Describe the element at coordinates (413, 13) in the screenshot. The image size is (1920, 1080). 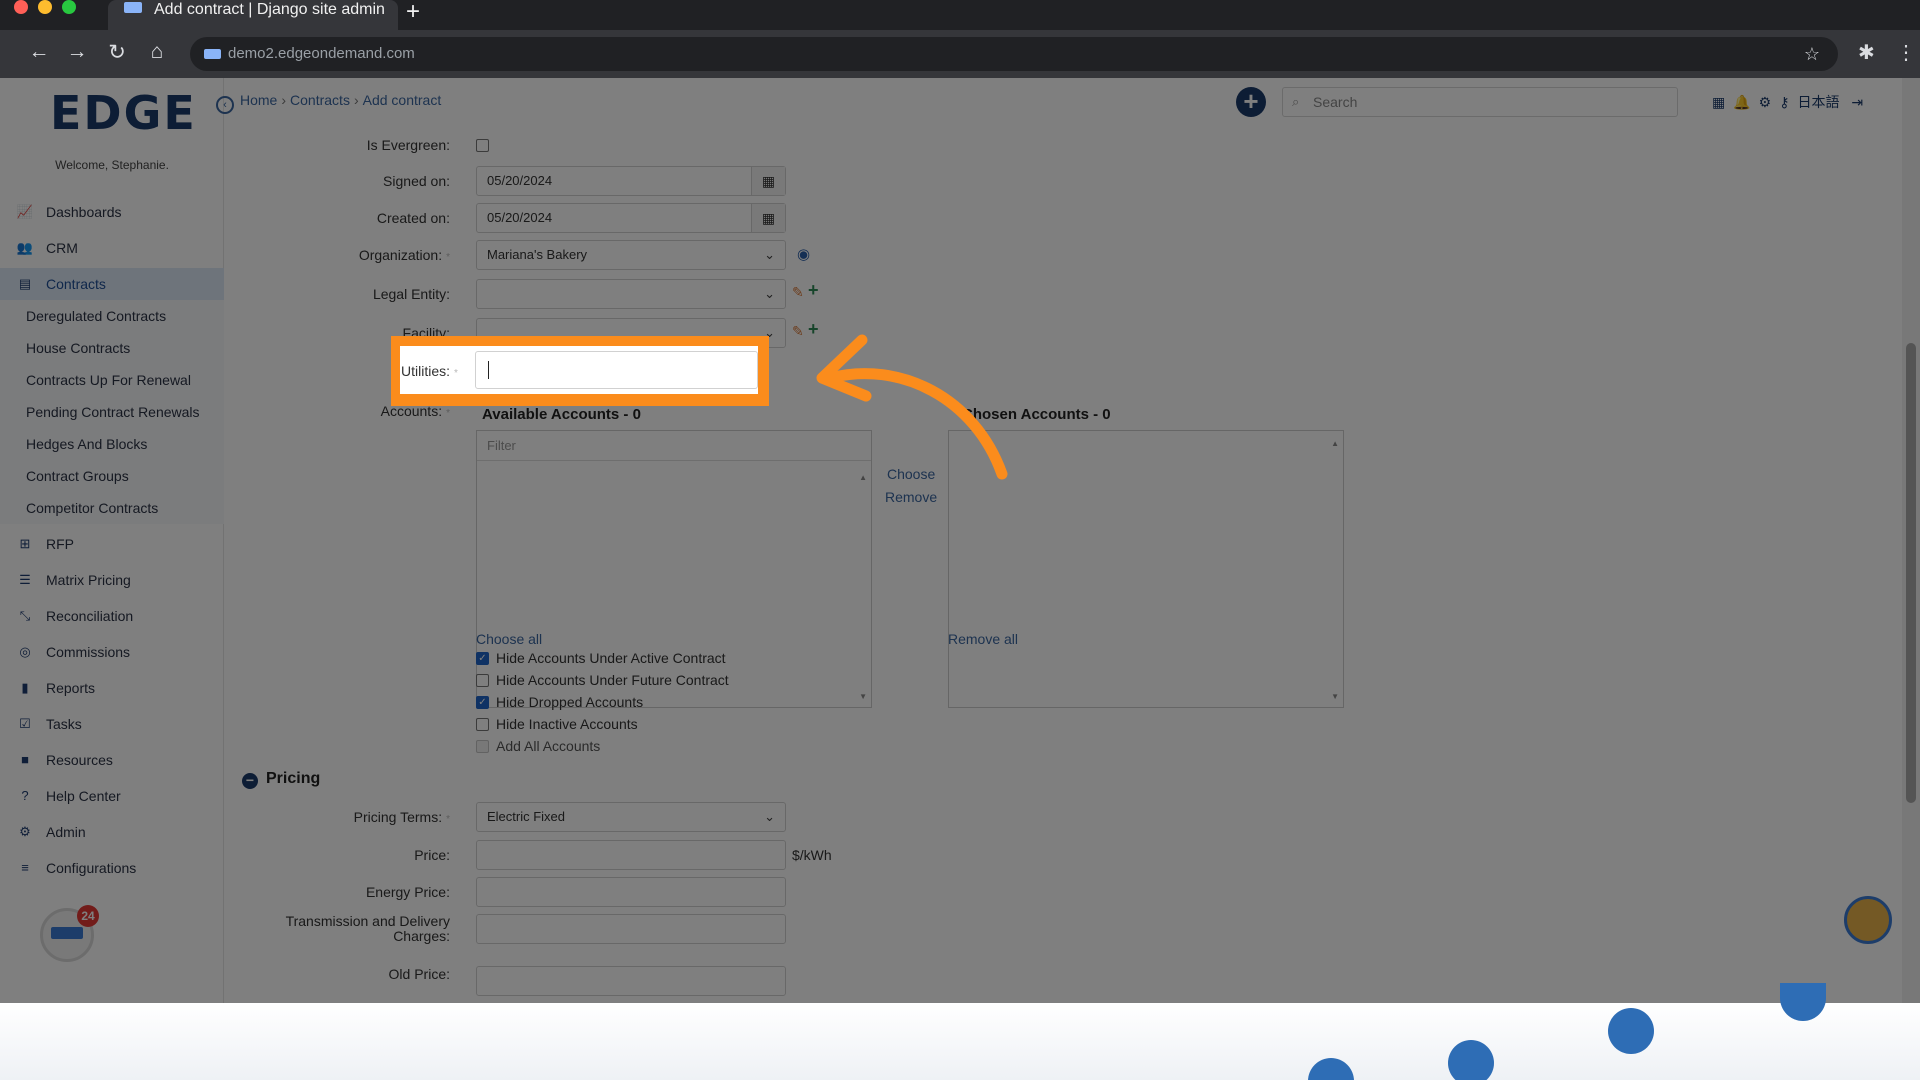
I see `new-tab-button: +` at that location.